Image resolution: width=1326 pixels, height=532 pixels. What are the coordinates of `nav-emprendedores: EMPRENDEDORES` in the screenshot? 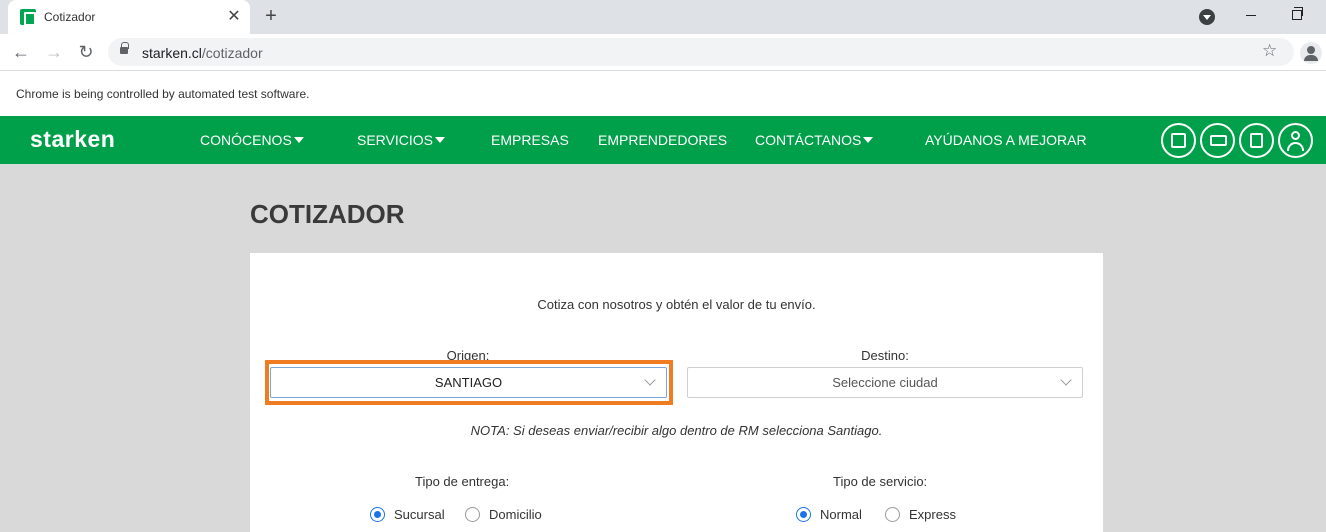 It's located at (662, 140).